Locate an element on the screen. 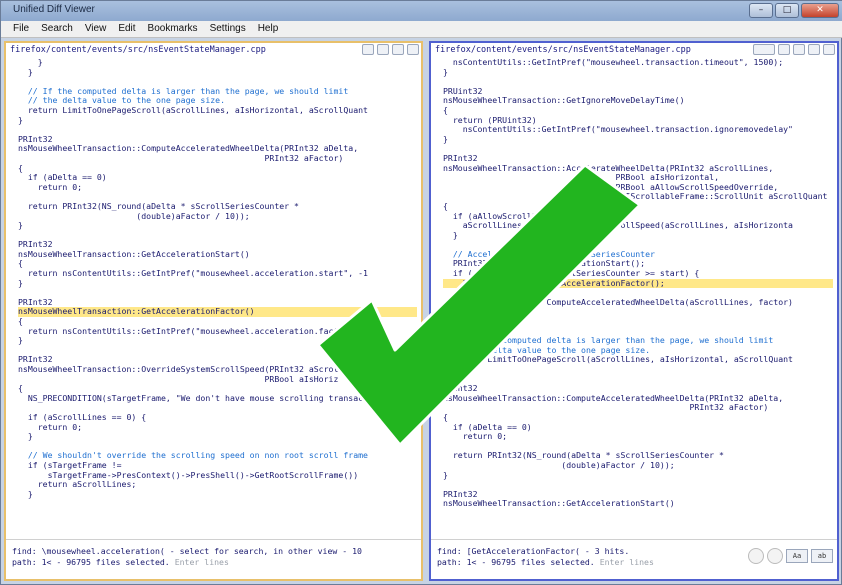 The image size is (842, 585). menu-file: File is located at coordinates (21, 29).